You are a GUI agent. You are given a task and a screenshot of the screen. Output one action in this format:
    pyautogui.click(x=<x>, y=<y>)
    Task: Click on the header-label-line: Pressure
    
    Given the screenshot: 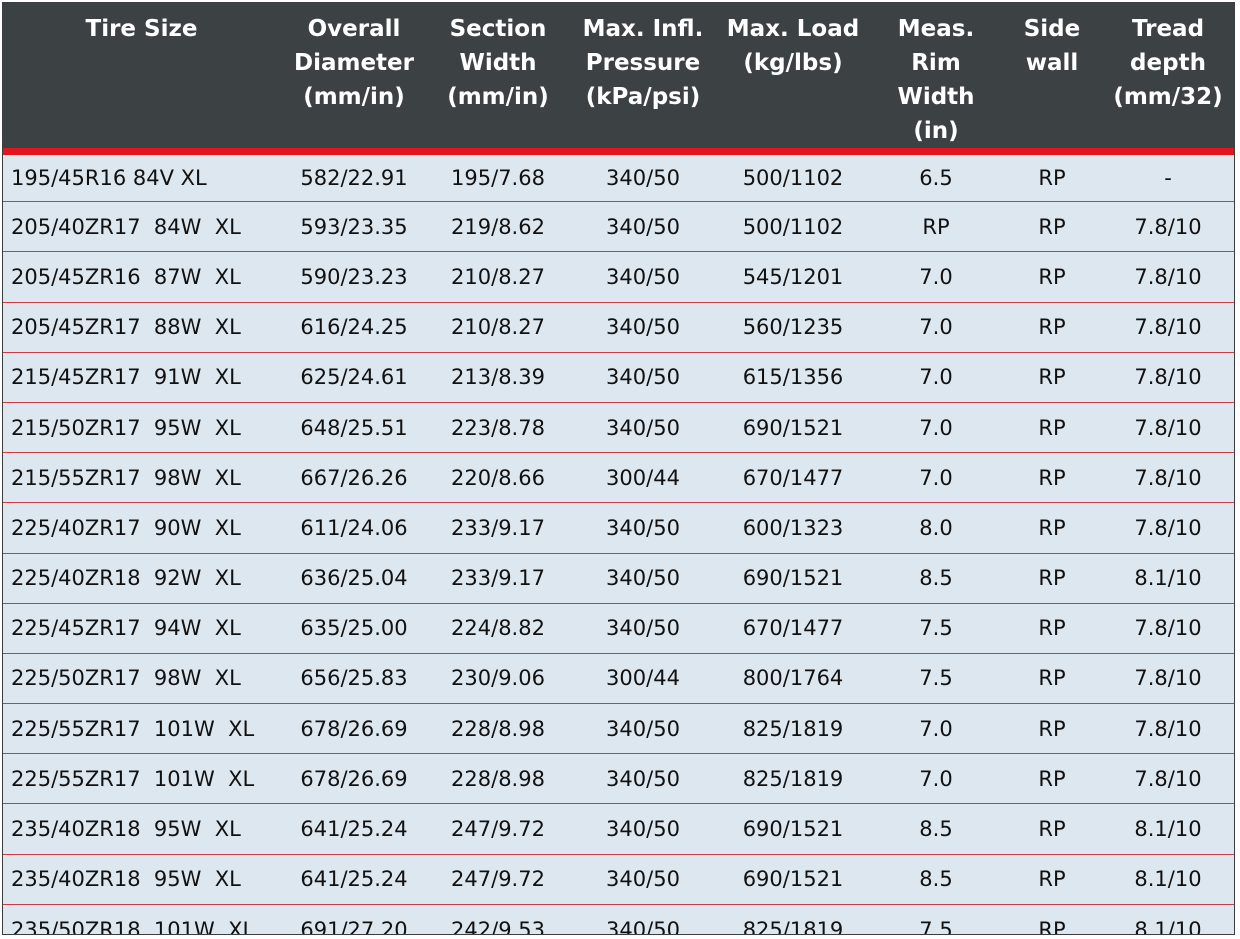 What is the action you would take?
    pyautogui.click(x=643, y=63)
    